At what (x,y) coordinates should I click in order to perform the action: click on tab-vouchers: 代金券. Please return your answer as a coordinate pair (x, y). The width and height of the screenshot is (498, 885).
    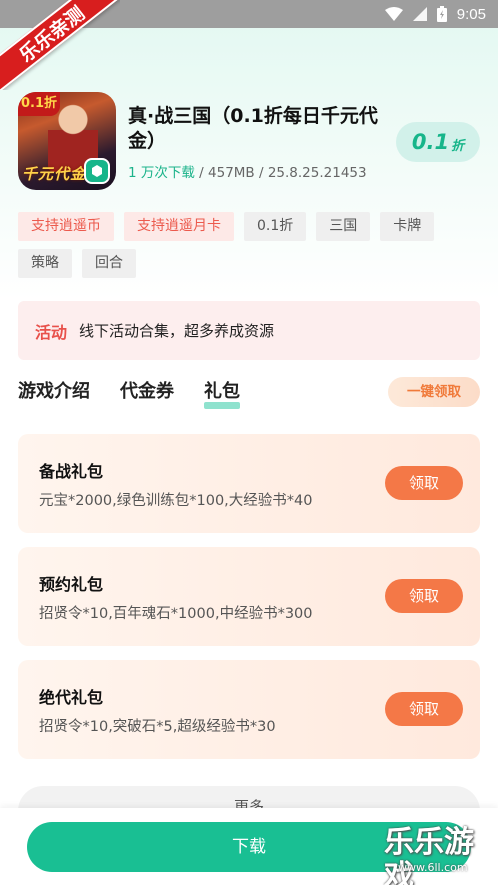
    Looking at the image, I should click on (147, 392).